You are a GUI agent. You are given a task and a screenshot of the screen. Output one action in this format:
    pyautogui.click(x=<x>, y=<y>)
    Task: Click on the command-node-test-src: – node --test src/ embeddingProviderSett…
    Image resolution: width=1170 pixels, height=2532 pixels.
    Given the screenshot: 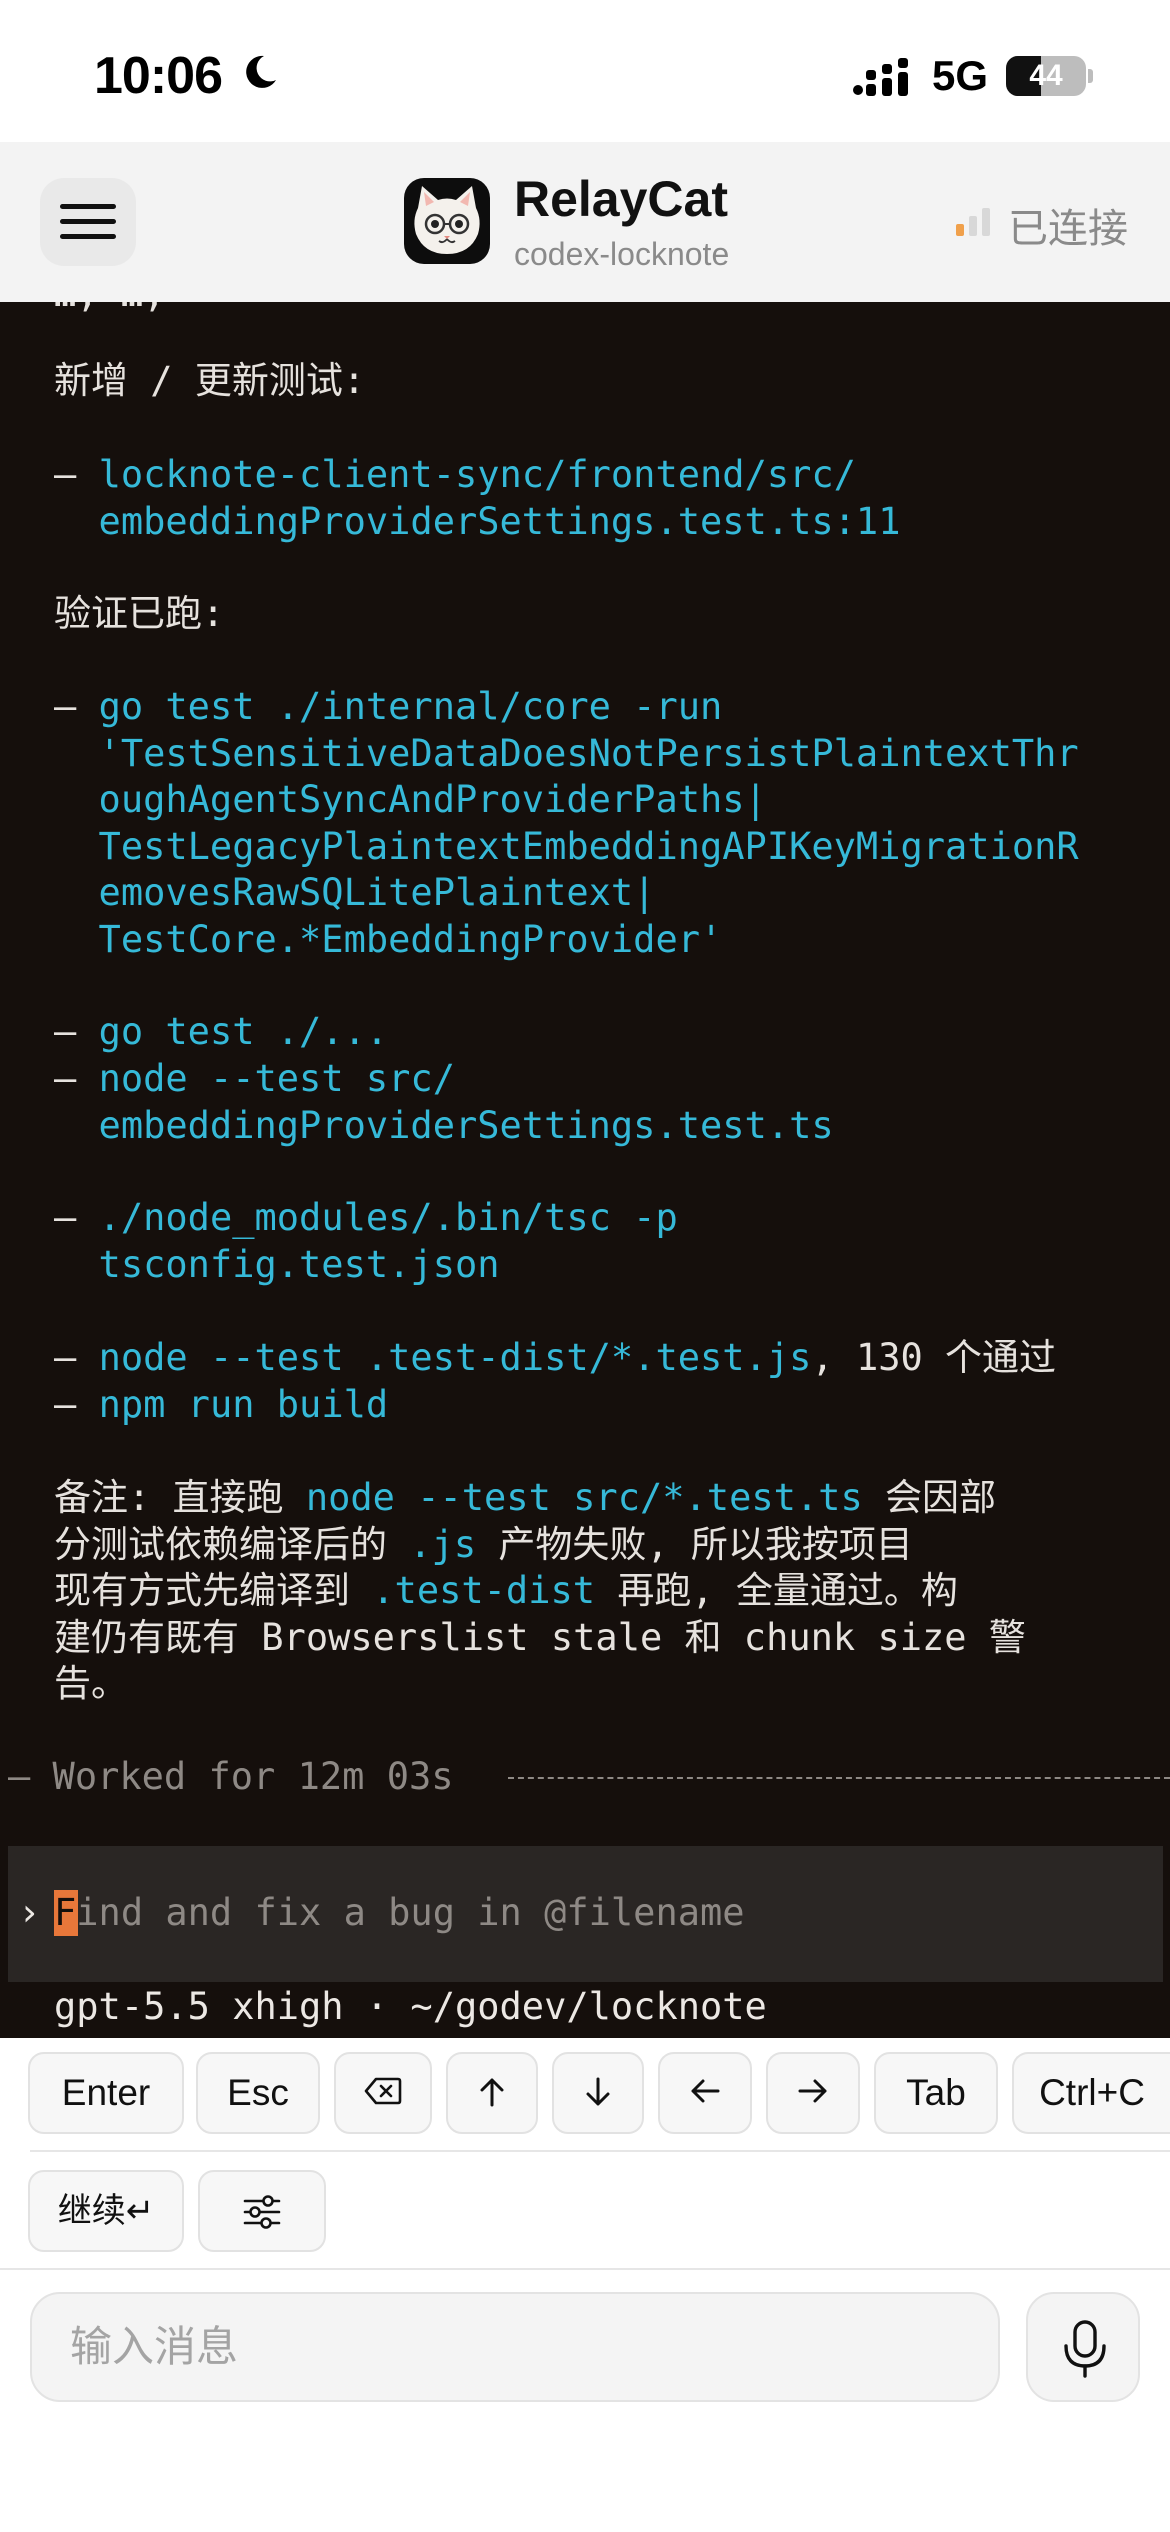 What is the action you would take?
    pyautogui.click(x=444, y=1102)
    